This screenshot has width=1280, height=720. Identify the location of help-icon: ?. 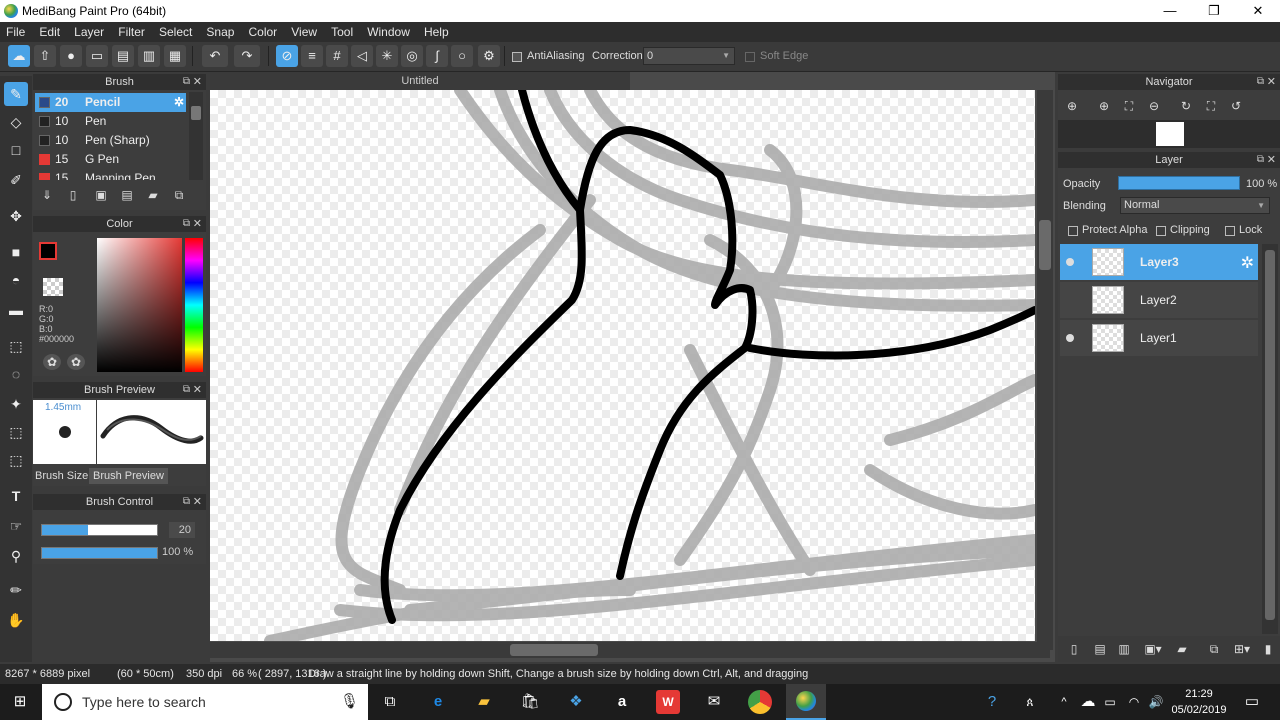
(992, 702).